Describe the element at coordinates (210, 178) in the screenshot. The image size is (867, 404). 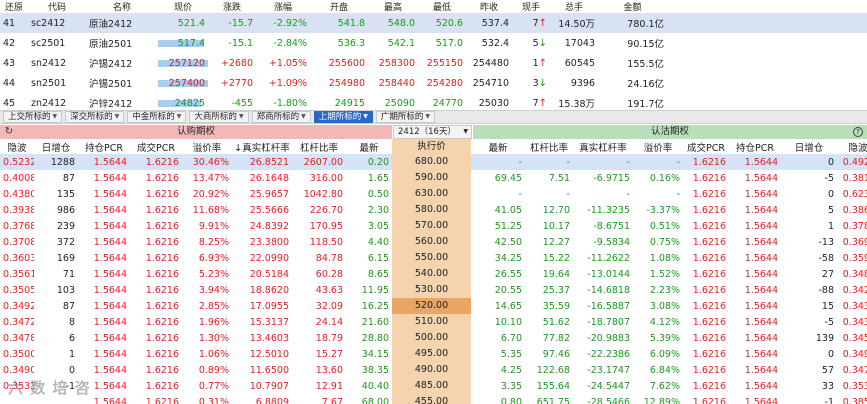
I see `call-premium: 13.47%` at that location.